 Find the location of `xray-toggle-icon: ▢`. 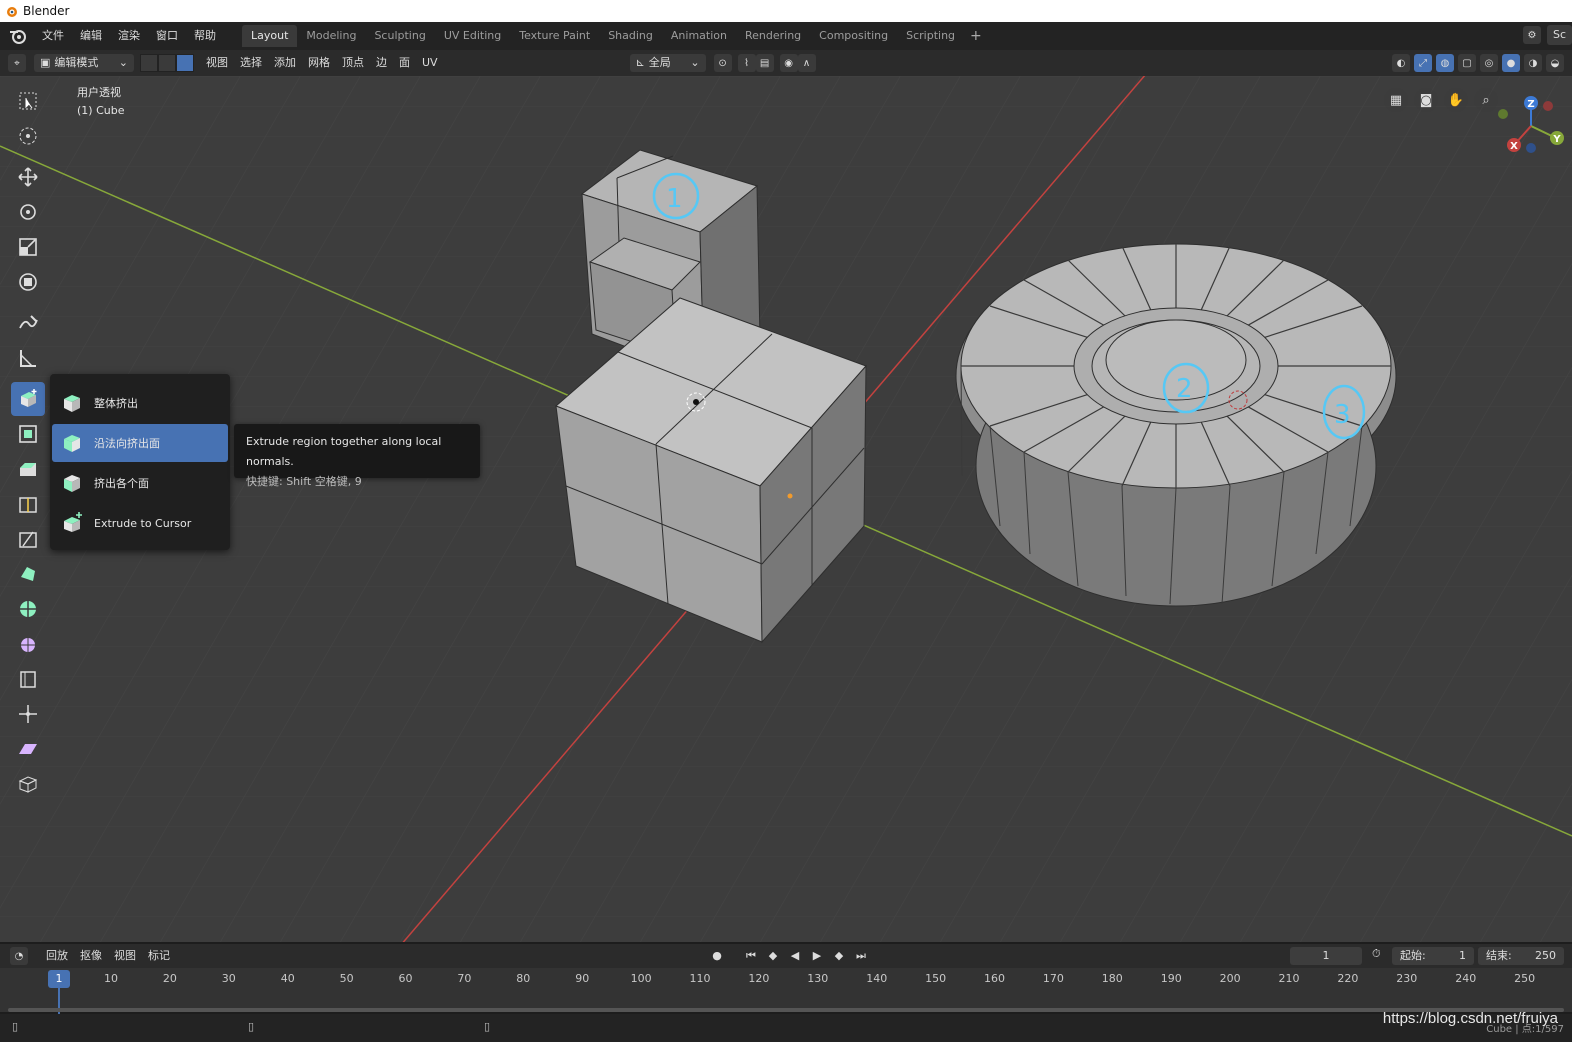

xray-toggle-icon: ▢ is located at coordinates (1467, 63).